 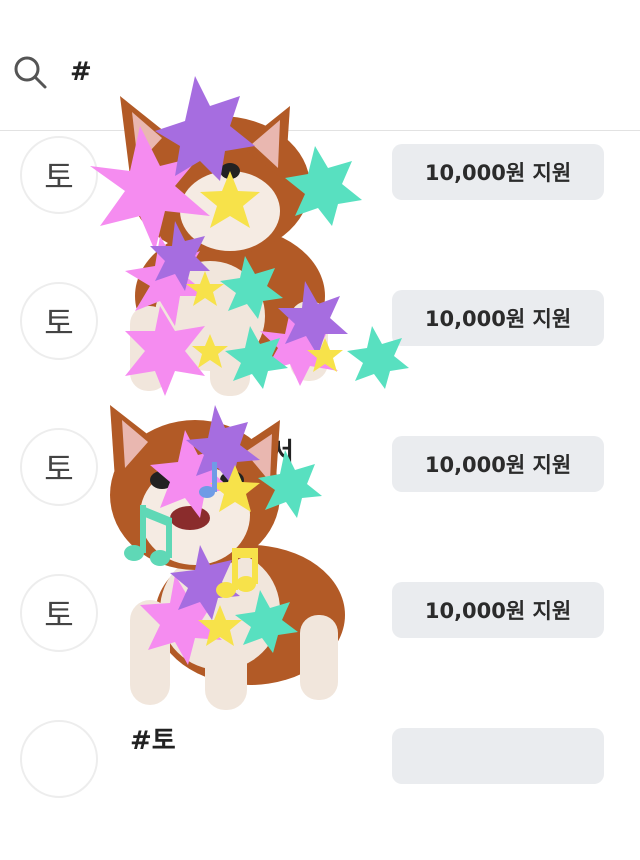 I want to click on search-icon, so click(x=30, y=72).